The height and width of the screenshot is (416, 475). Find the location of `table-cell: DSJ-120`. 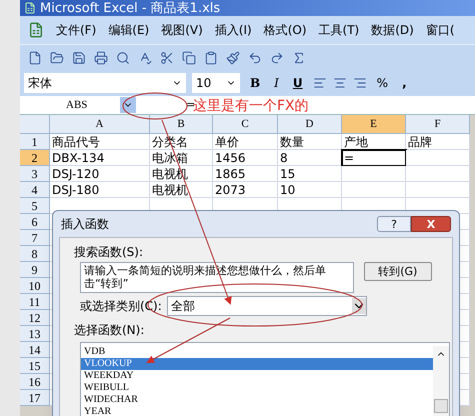

table-cell: DSJ-120 is located at coordinates (100, 174).